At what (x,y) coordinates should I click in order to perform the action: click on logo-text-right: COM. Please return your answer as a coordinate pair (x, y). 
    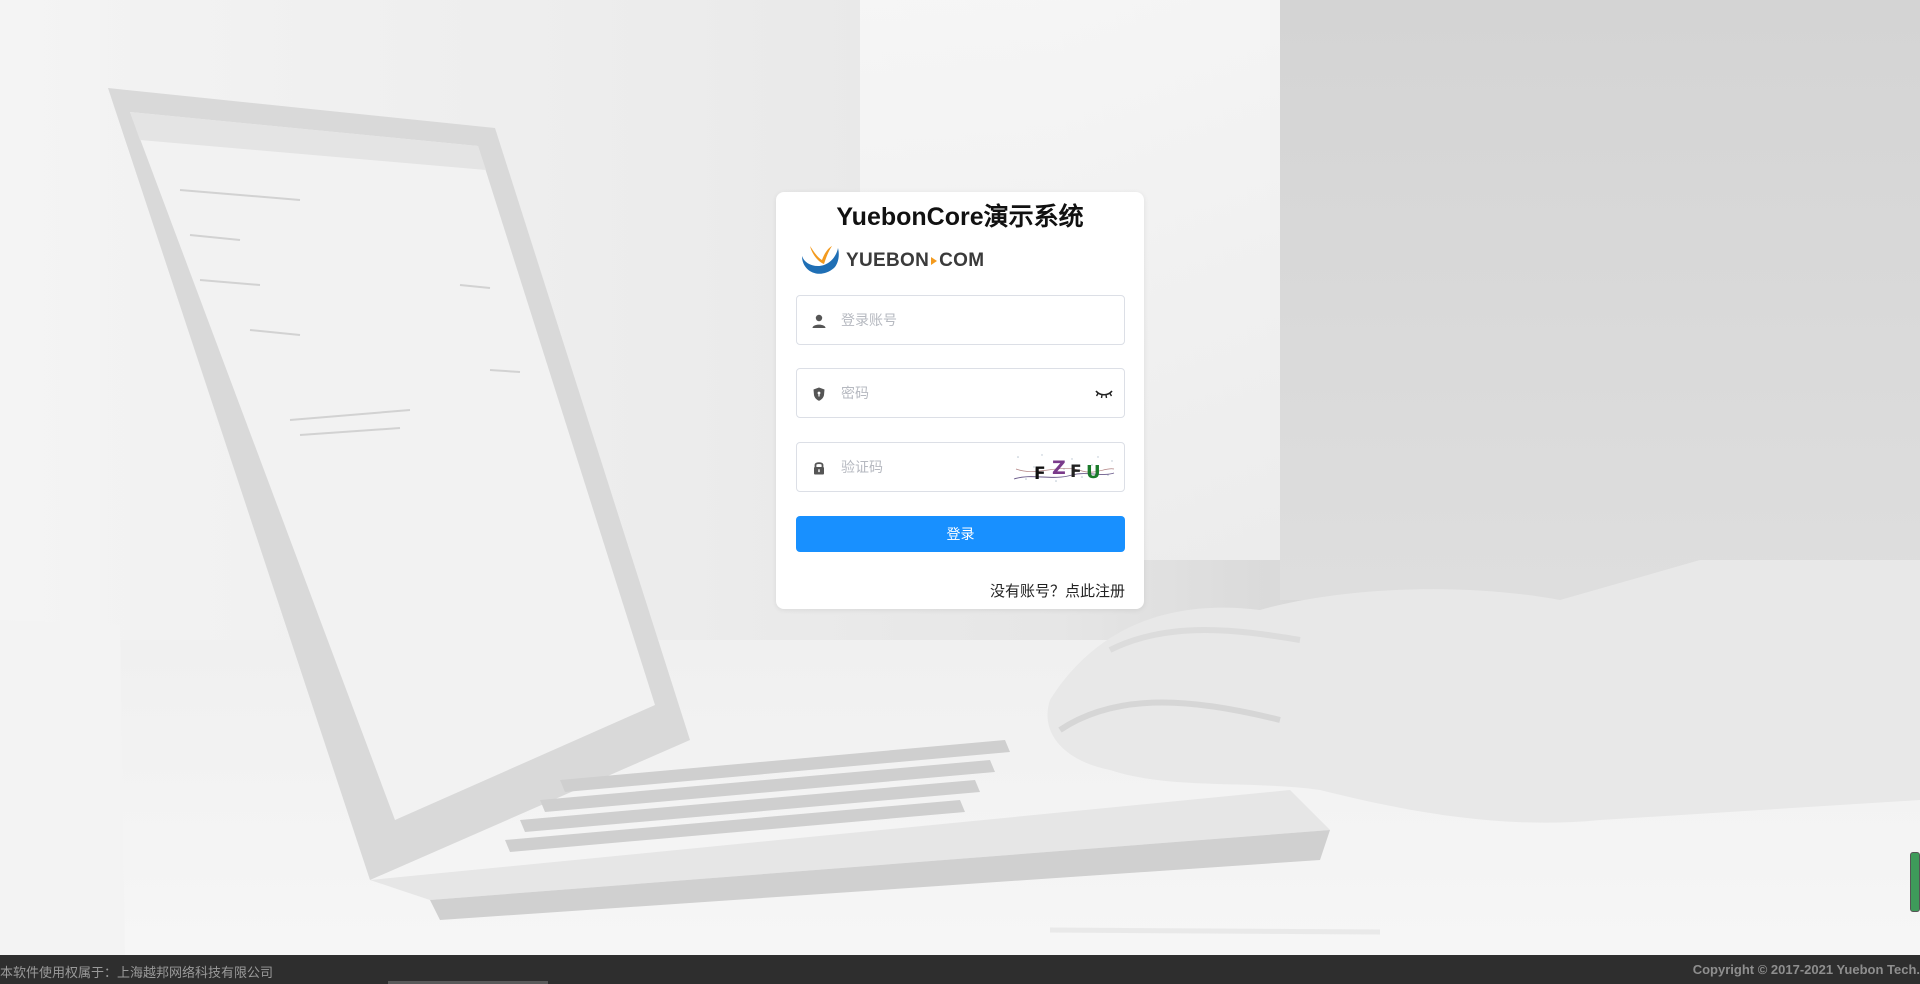
    Looking at the image, I should click on (962, 260).